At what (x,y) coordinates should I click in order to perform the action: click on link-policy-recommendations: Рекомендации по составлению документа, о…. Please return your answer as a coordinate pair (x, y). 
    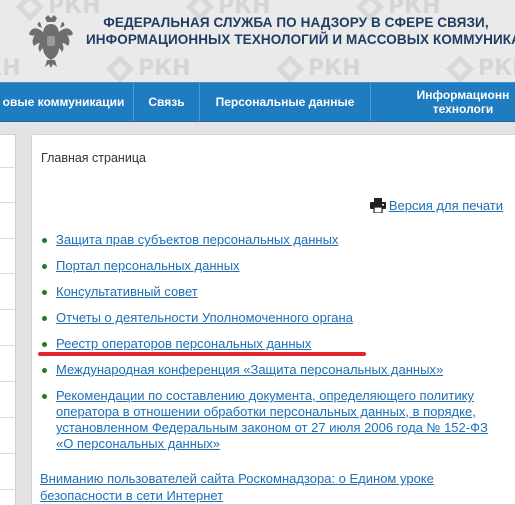
    Looking at the image, I should click on (272, 419).